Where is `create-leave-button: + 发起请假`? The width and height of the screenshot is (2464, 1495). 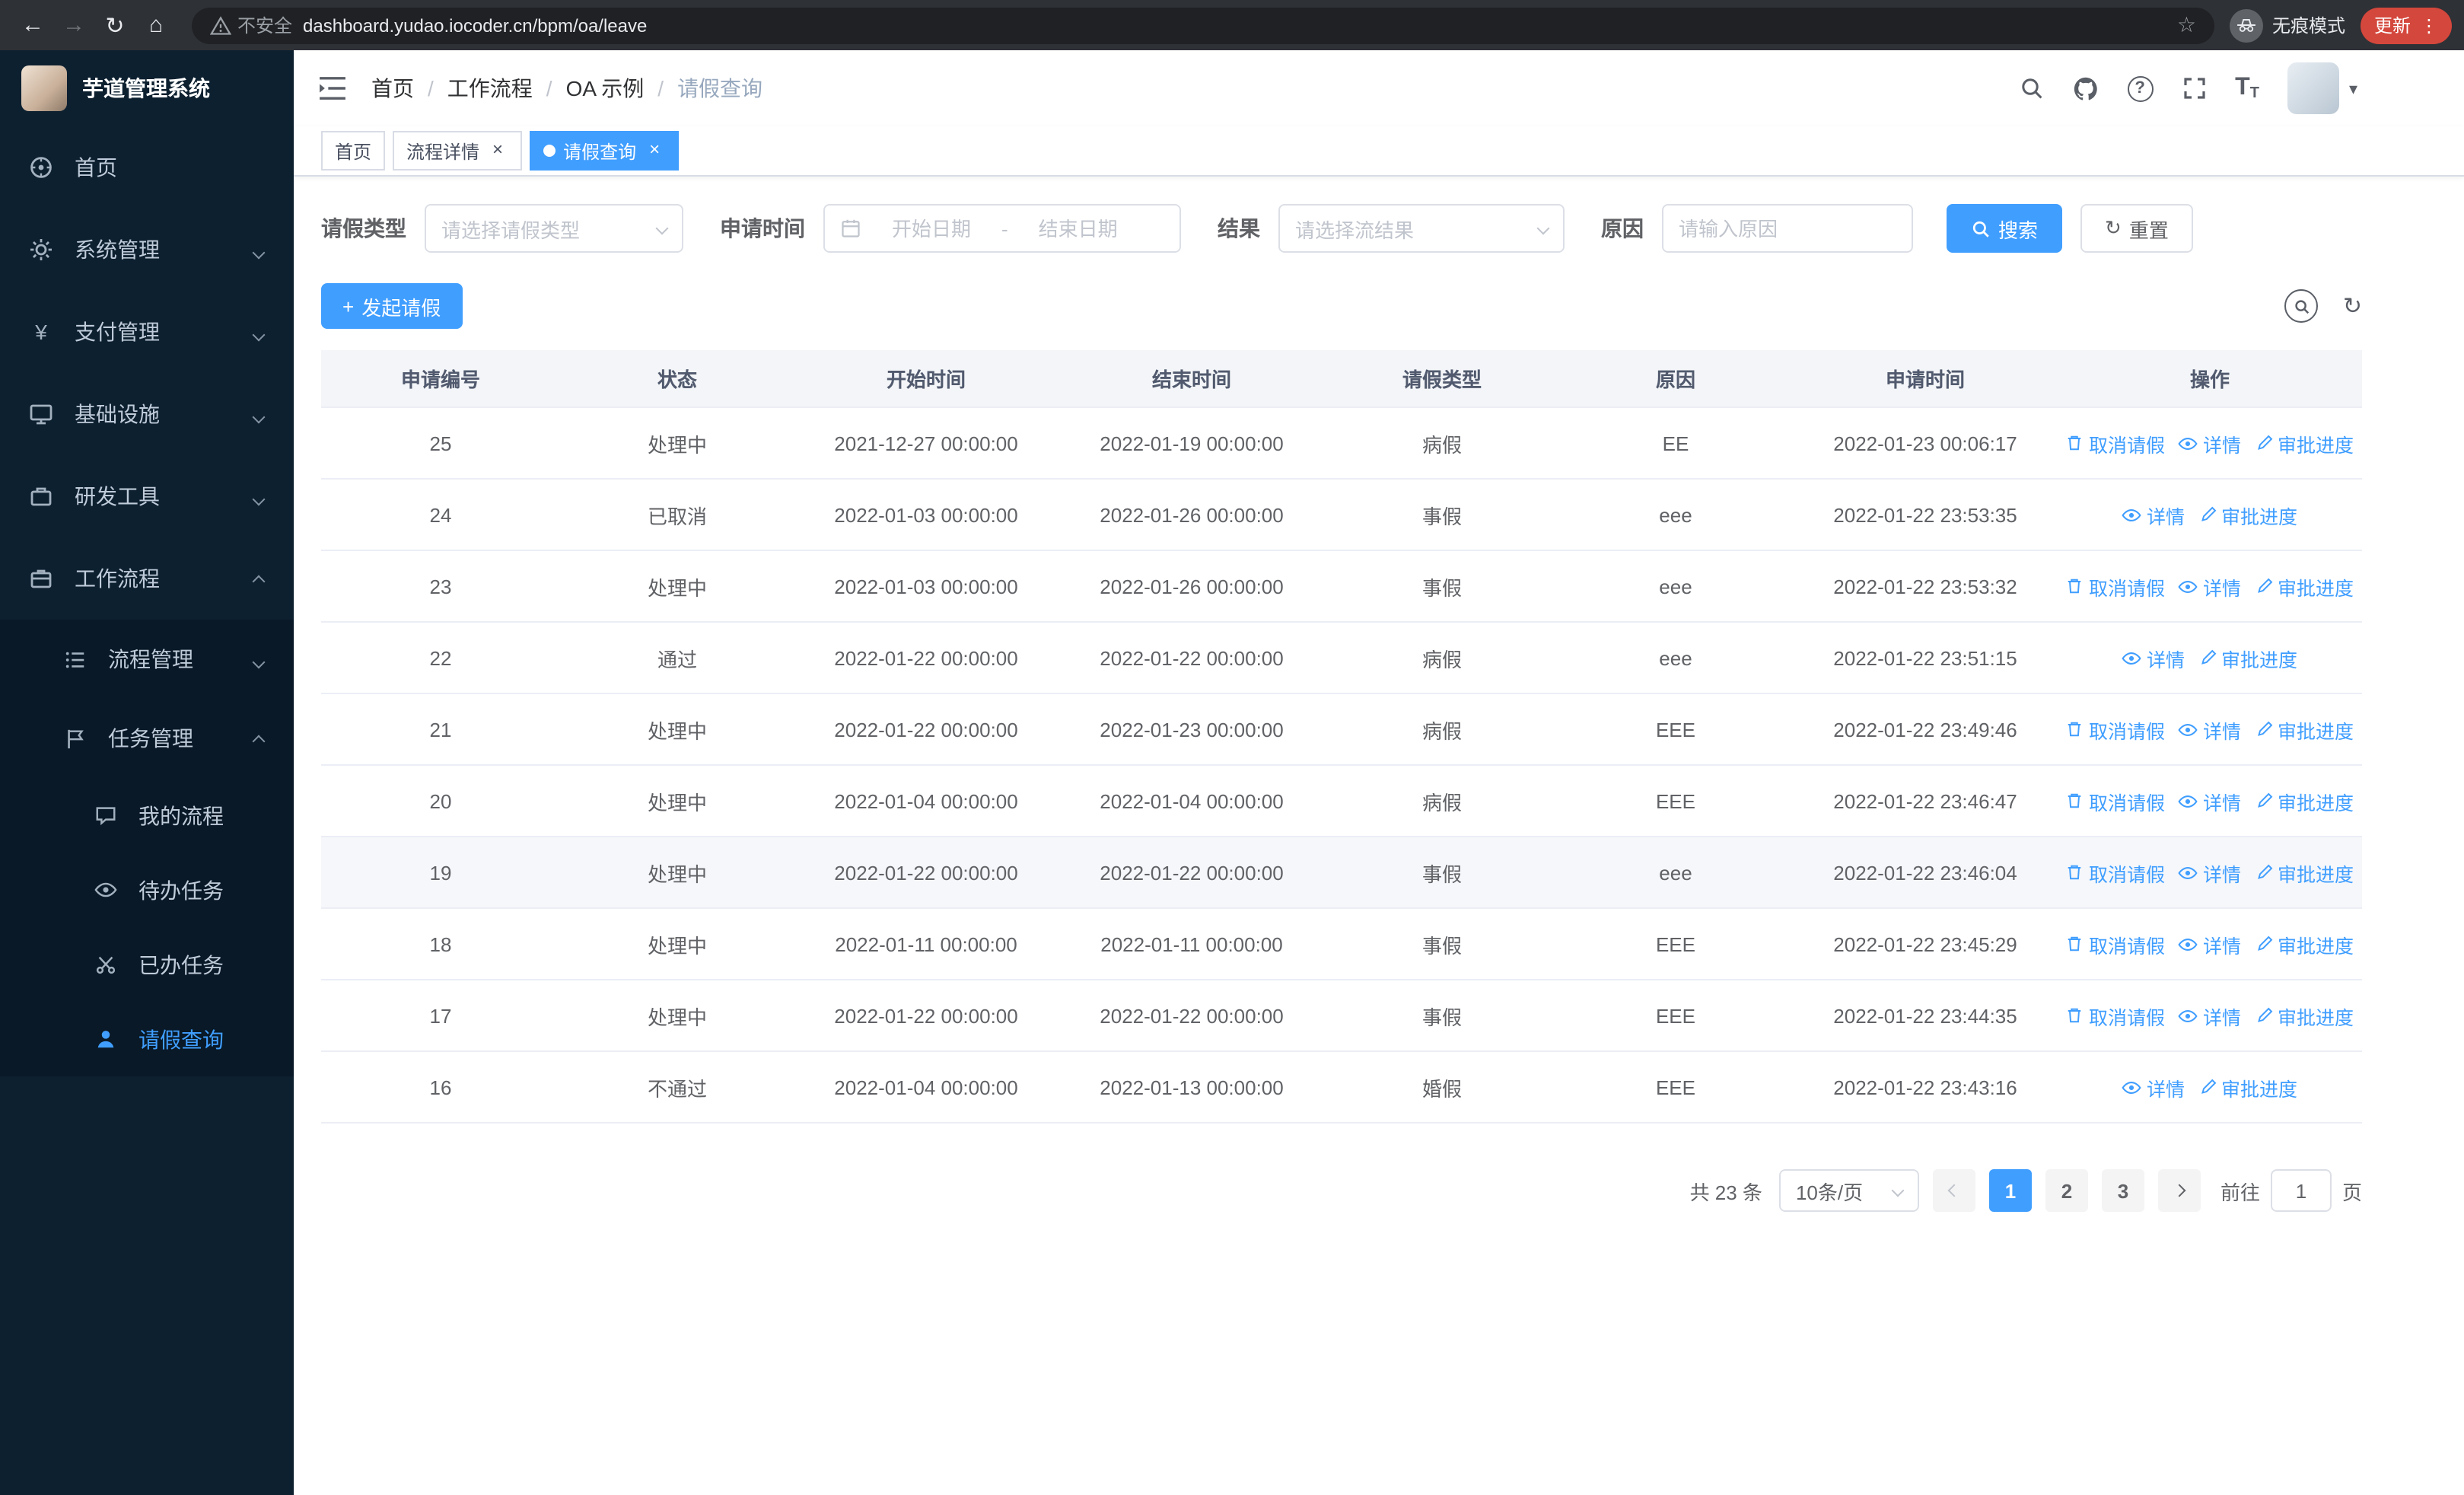 create-leave-button: + 发起请假 is located at coordinates (392, 306).